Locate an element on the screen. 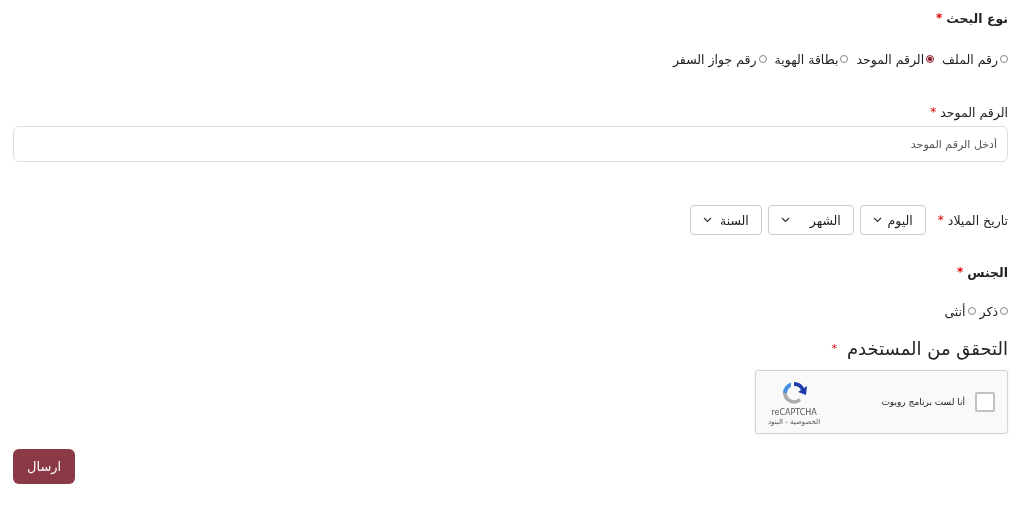 This screenshot has width=1024, height=520. field-label: نوع البحث is located at coordinates (977, 18).